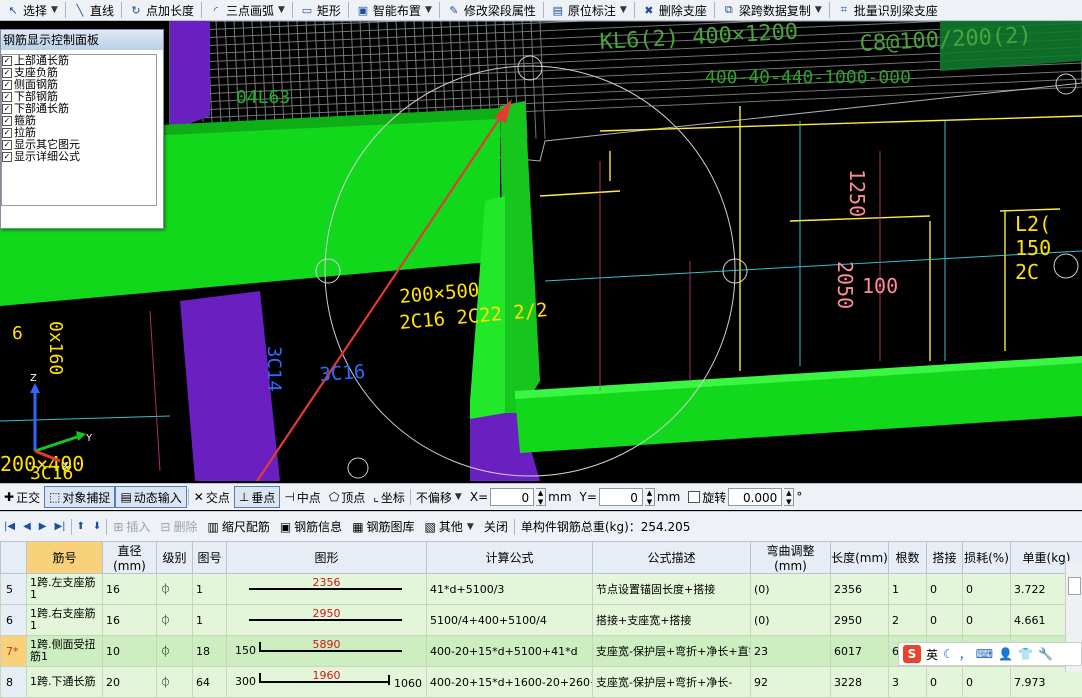 Image resolution: width=1082 pixels, height=698 pixels. Describe the element at coordinates (320, 10) in the screenshot. I see `toolbar-rectangle-button: ▭矩形` at that location.